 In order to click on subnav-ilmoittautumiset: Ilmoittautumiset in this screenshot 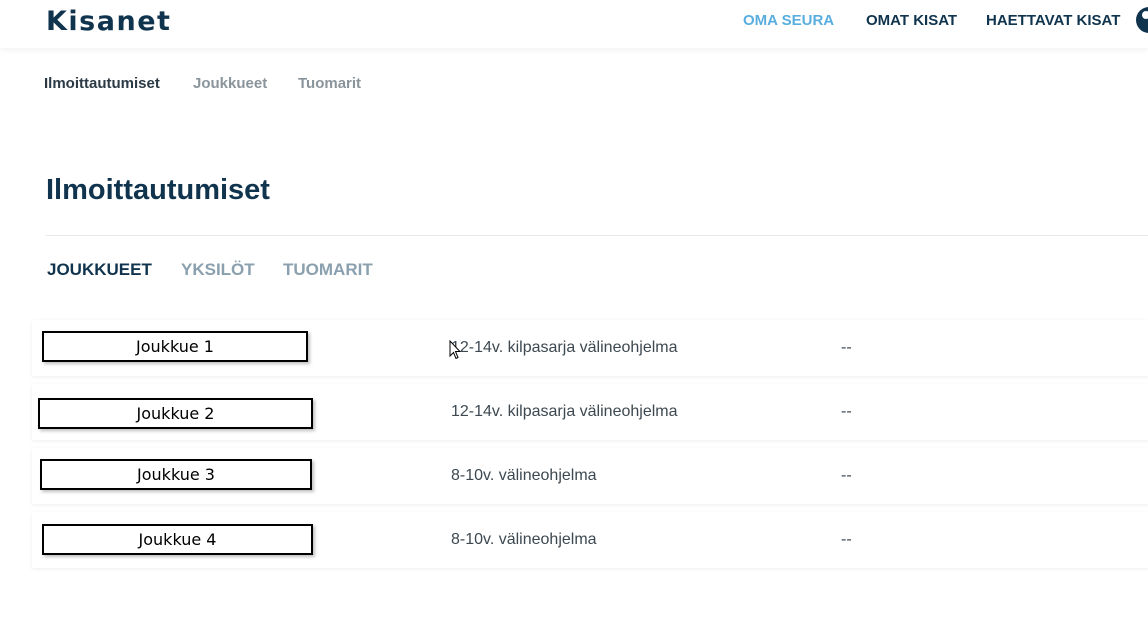, I will do `click(102, 83)`.